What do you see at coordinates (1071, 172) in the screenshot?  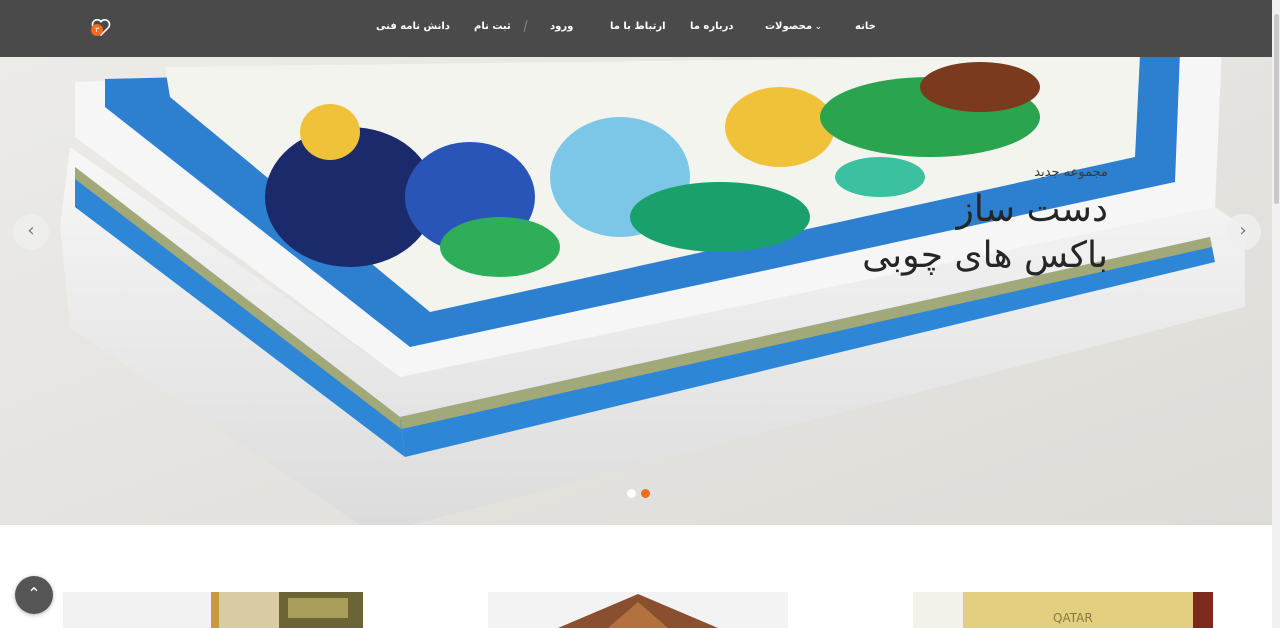 I see `hero-subtitle: مجموعه جدید` at bounding box center [1071, 172].